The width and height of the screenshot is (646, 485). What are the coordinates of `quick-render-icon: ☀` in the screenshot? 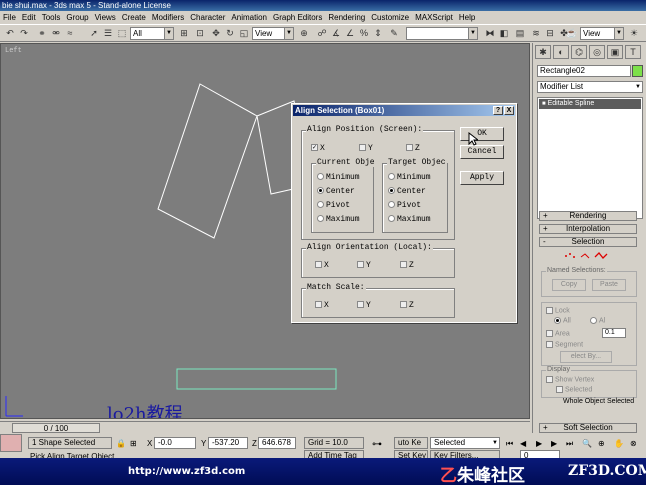 It's located at (634, 33).